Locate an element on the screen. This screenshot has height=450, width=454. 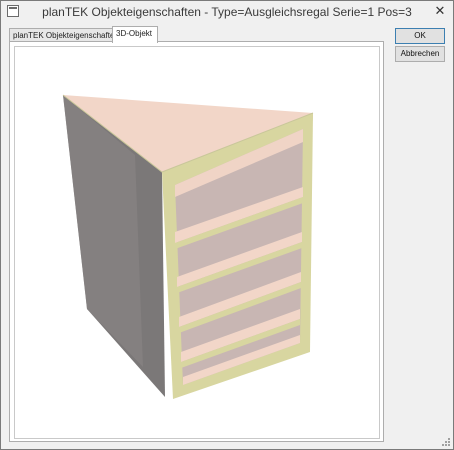
close-icon: ✕ is located at coordinates (440, 11).